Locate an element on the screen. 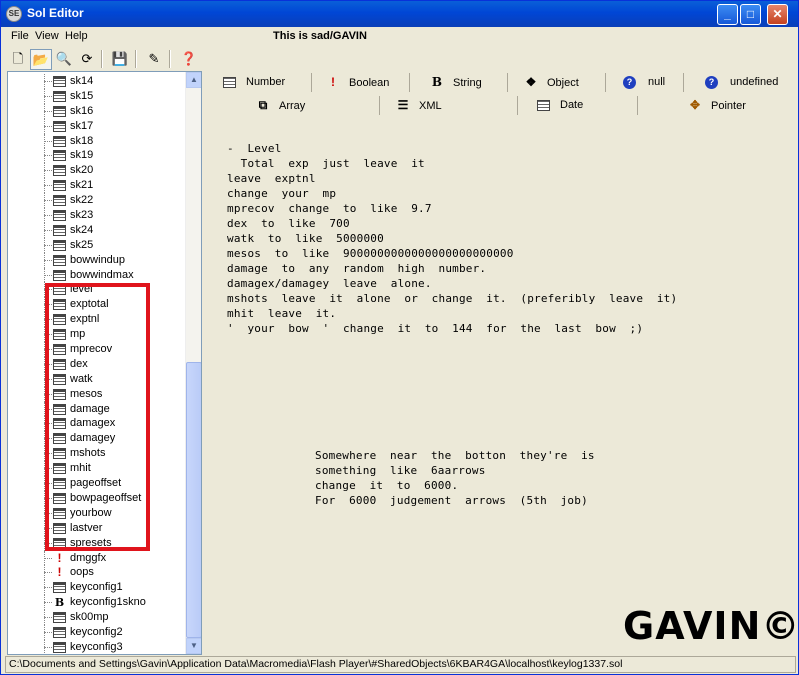  tree-scrollbar: ▲ ▼ is located at coordinates (193, 363).